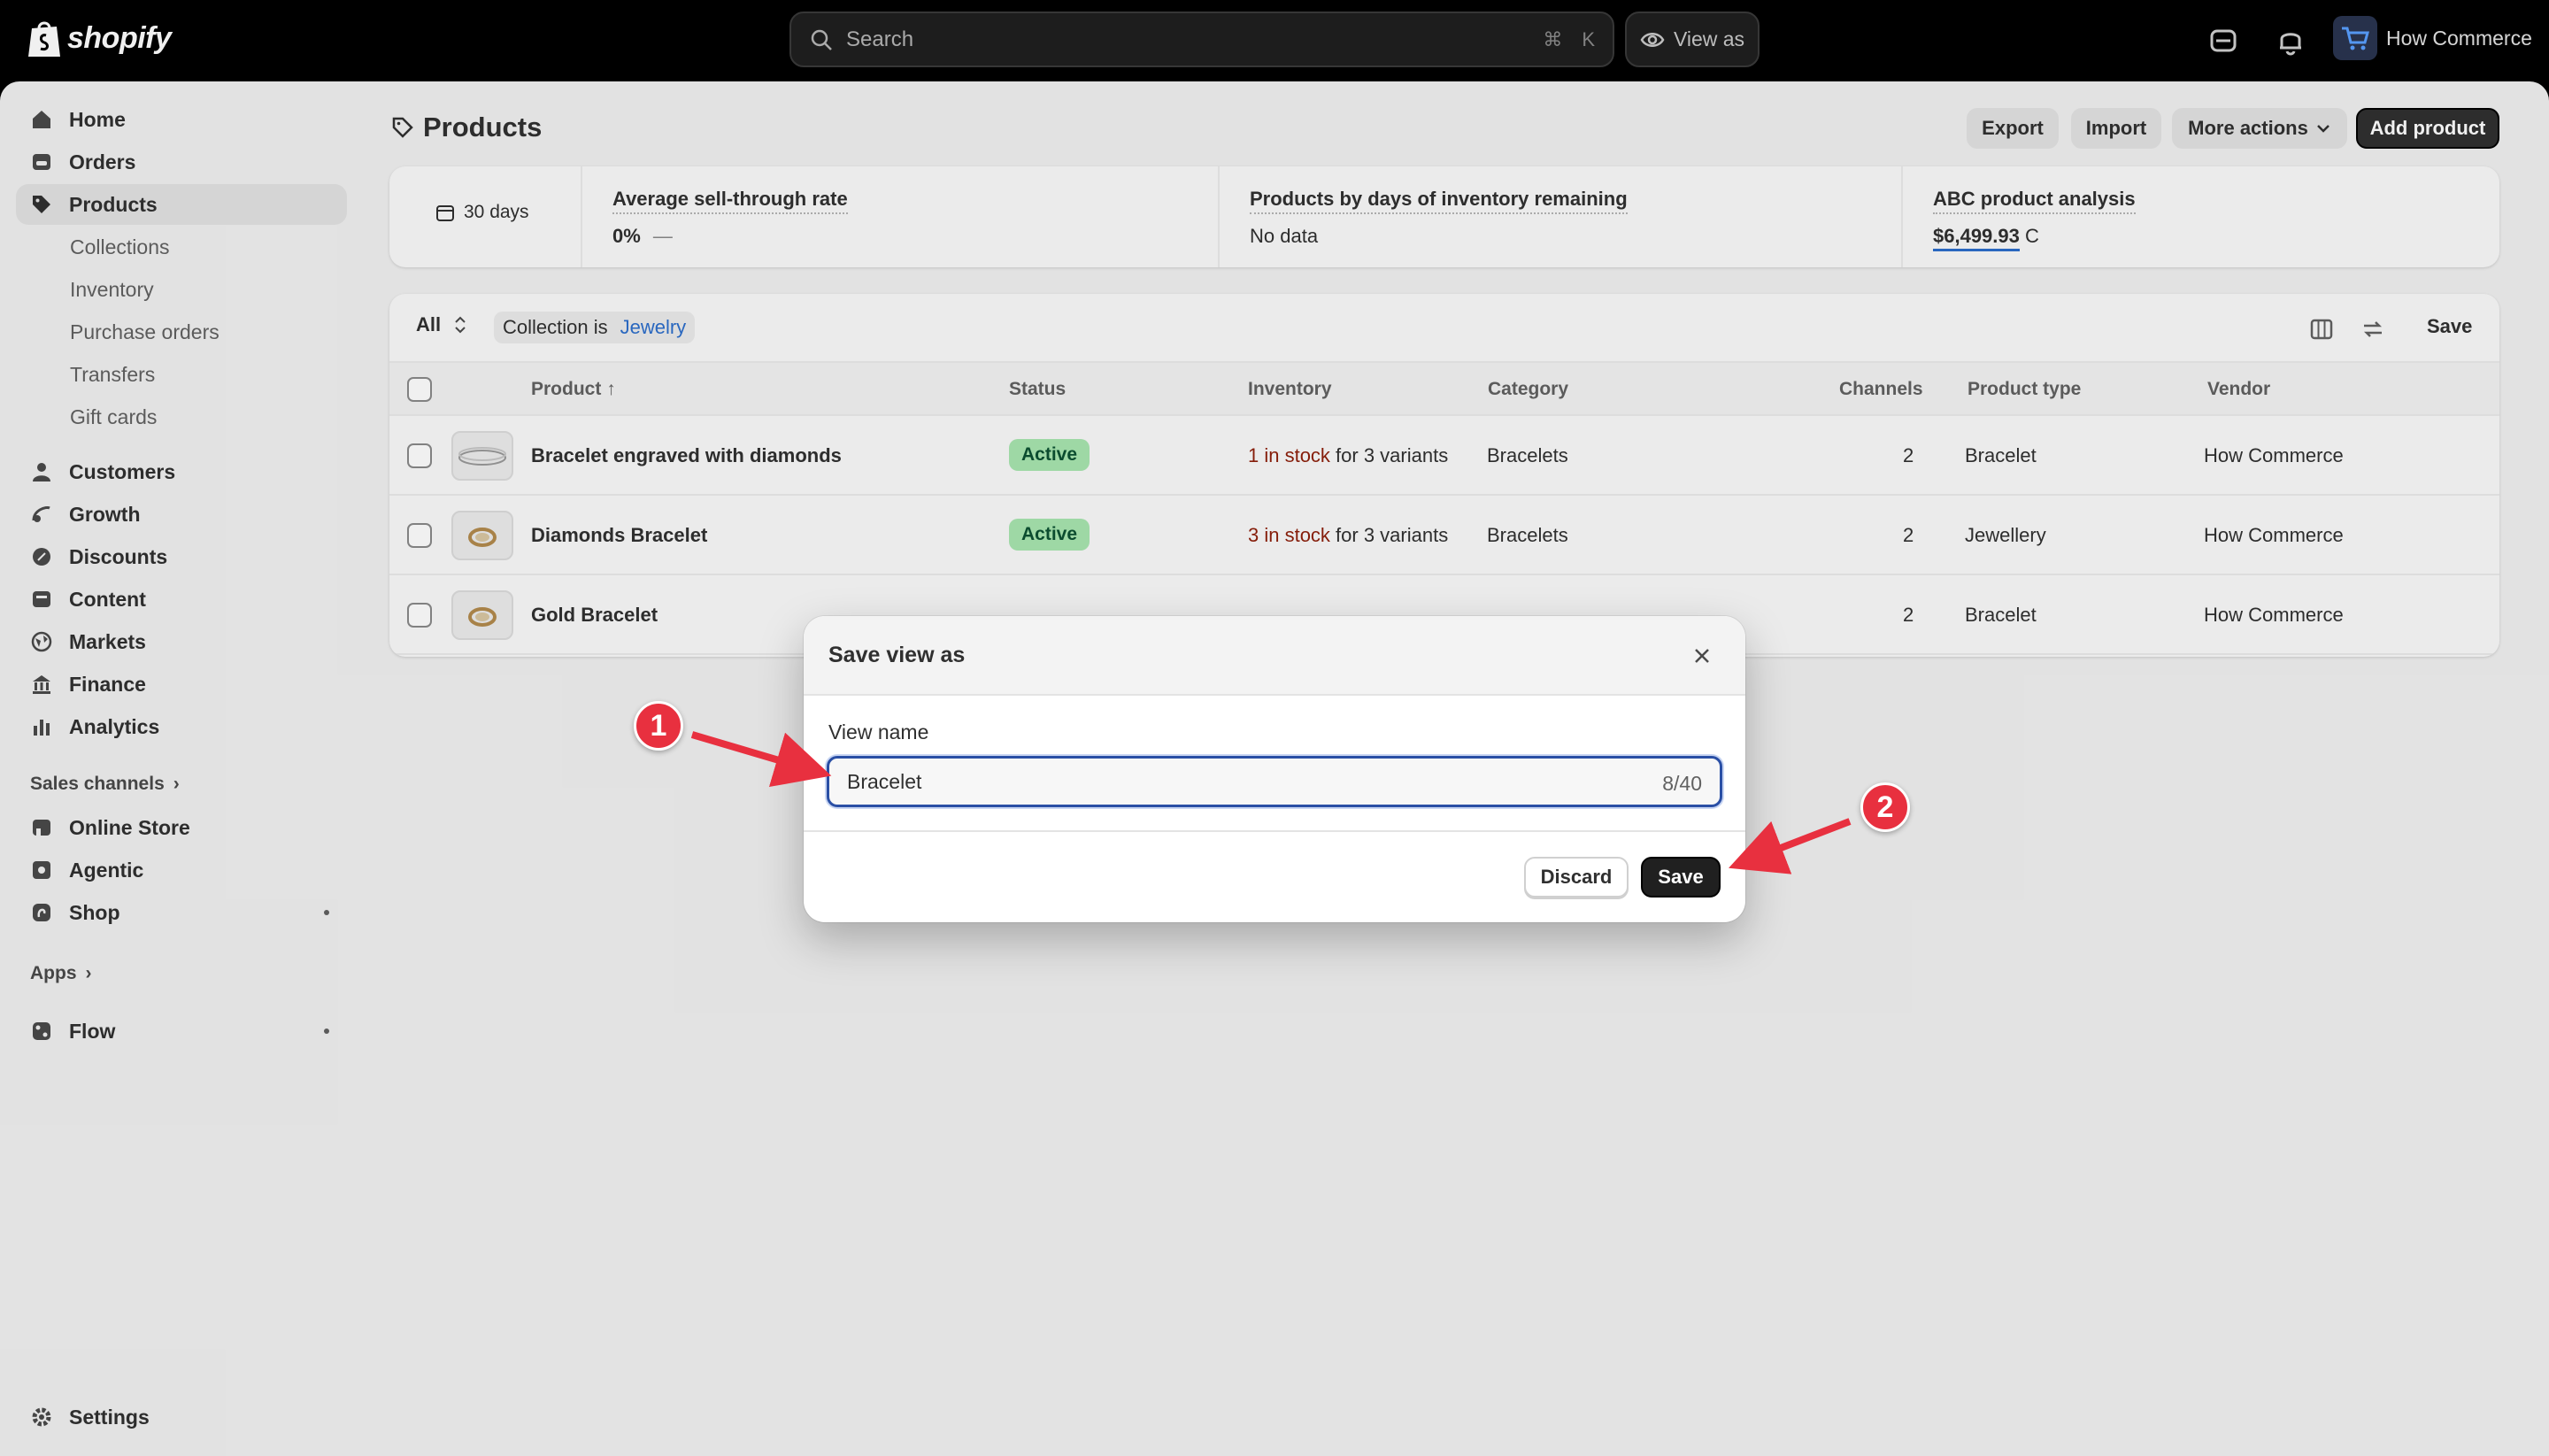  What do you see at coordinates (897, 655) in the screenshot?
I see `modal-title: Save view as` at bounding box center [897, 655].